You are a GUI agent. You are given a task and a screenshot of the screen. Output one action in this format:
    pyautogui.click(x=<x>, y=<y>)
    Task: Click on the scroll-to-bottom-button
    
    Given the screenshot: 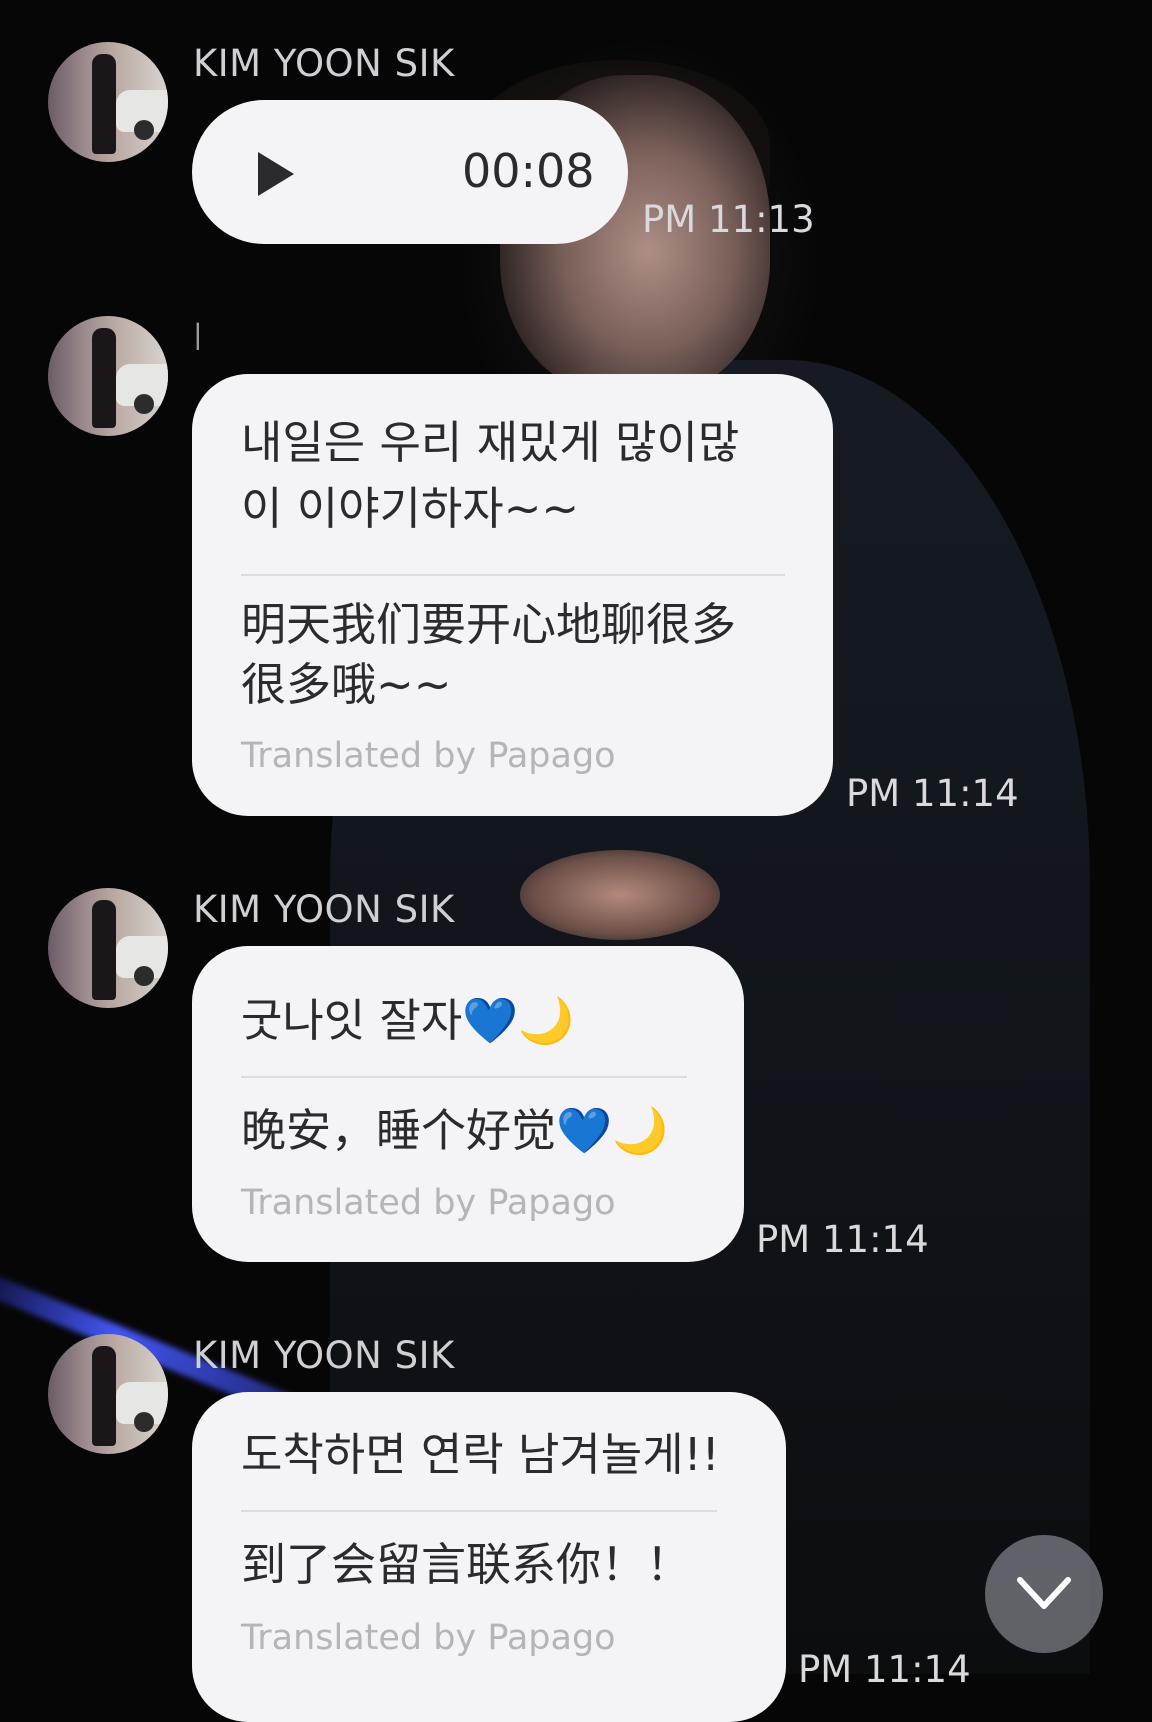 What is the action you would take?
    pyautogui.click(x=1044, y=1594)
    